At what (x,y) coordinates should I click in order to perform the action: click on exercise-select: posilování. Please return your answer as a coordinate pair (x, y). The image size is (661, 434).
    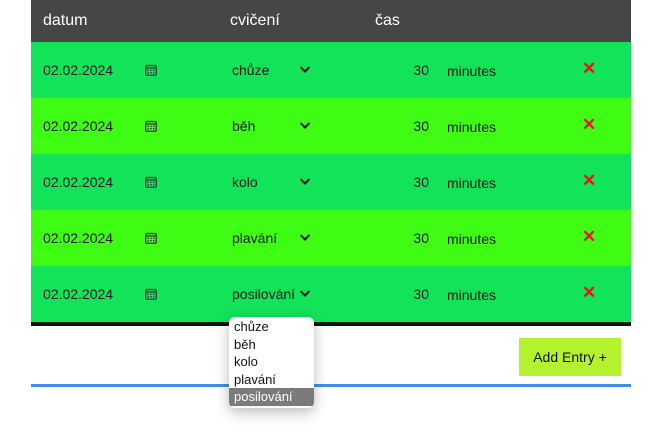
    Looking at the image, I should click on (263, 294).